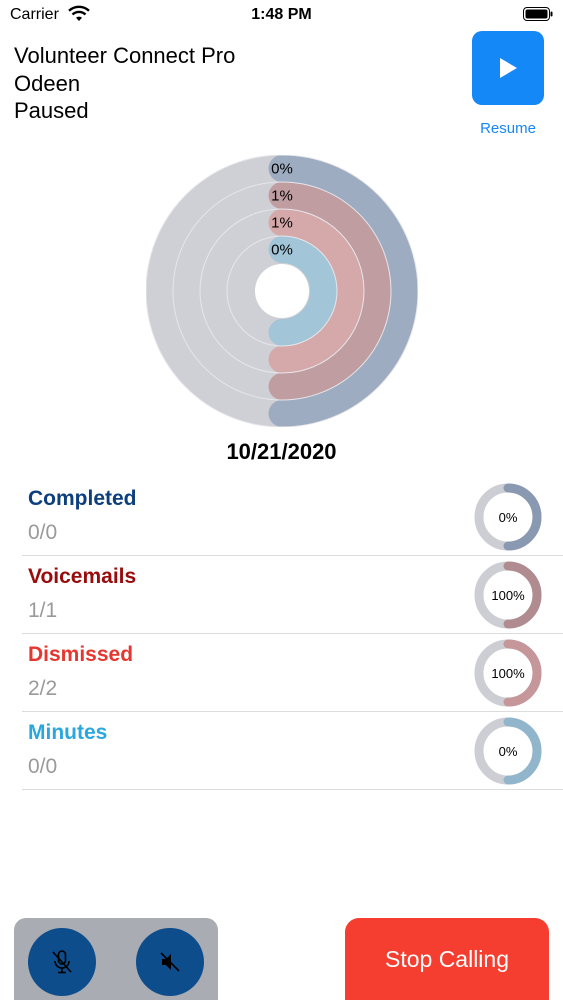 The height and width of the screenshot is (1000, 563). Describe the element at coordinates (82, 576) in the screenshot. I see `stat-title: Voicemails` at that location.